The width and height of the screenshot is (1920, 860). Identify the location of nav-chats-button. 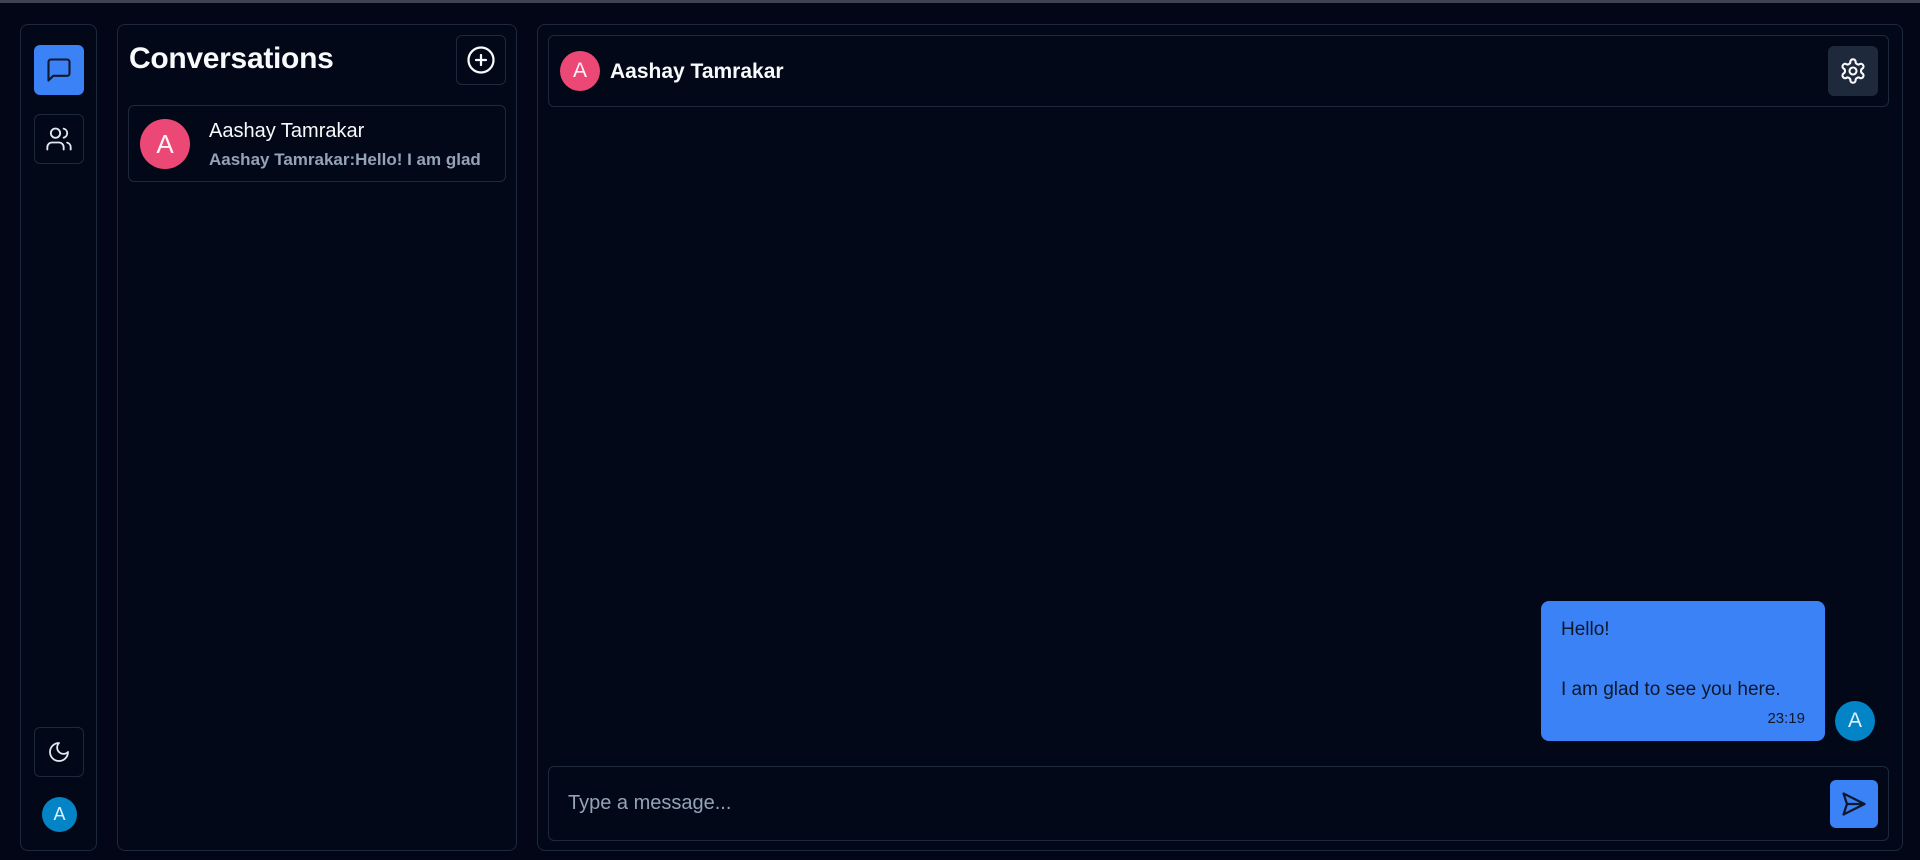
(59, 70).